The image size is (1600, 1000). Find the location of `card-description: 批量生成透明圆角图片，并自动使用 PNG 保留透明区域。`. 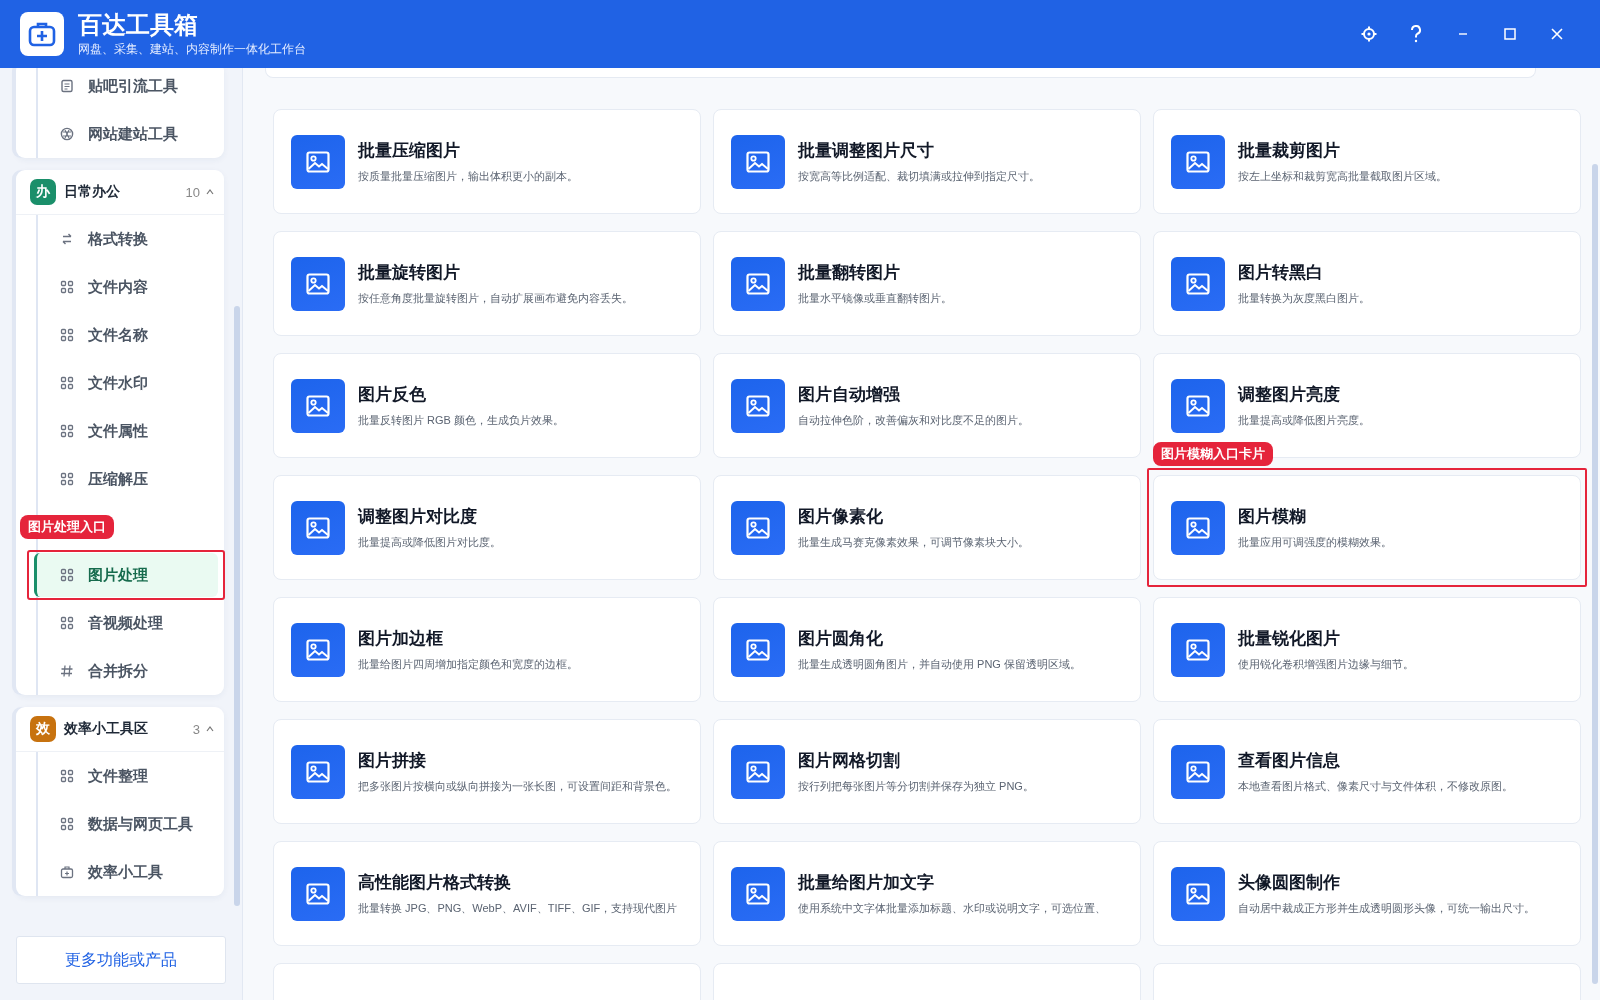

card-description: 批量生成透明圆角图片，并自动使用 PNG 保留透明区域。 is located at coordinates (939, 664).